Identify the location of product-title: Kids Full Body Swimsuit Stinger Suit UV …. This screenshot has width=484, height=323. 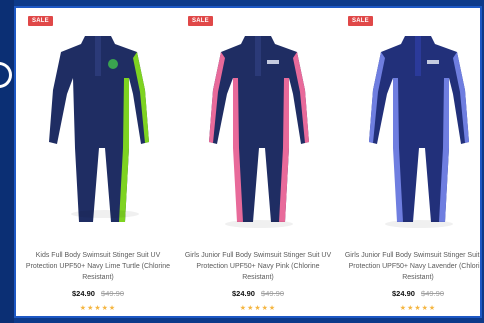
(98, 266).